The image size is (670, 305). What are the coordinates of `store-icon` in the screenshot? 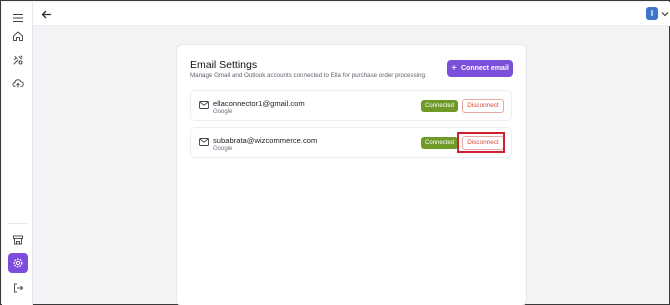 It's located at (18, 240).